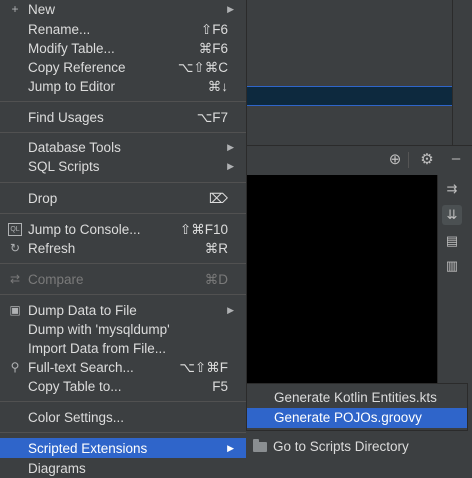 This screenshot has width=472, height=478. Describe the element at coordinates (123, 468) in the screenshot. I see `menu-item-diagrams: Diagrams` at that location.